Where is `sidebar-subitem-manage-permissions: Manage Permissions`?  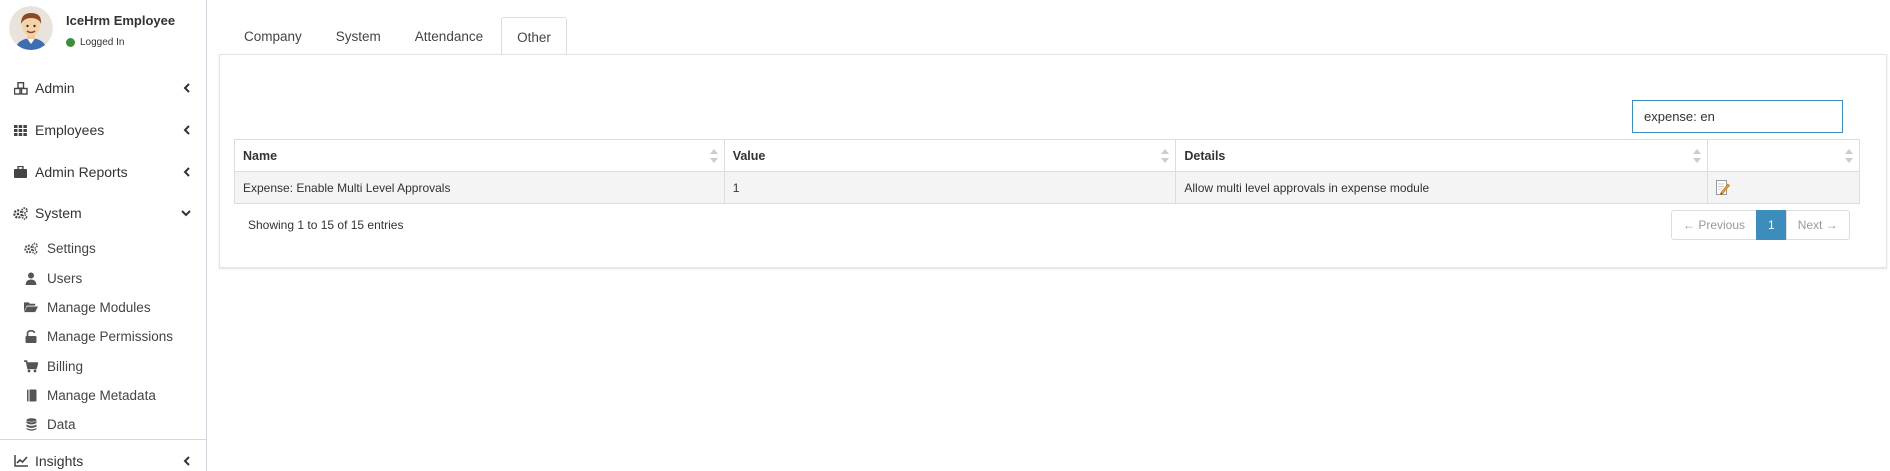 sidebar-subitem-manage-permissions: Manage Permissions is located at coordinates (103, 336).